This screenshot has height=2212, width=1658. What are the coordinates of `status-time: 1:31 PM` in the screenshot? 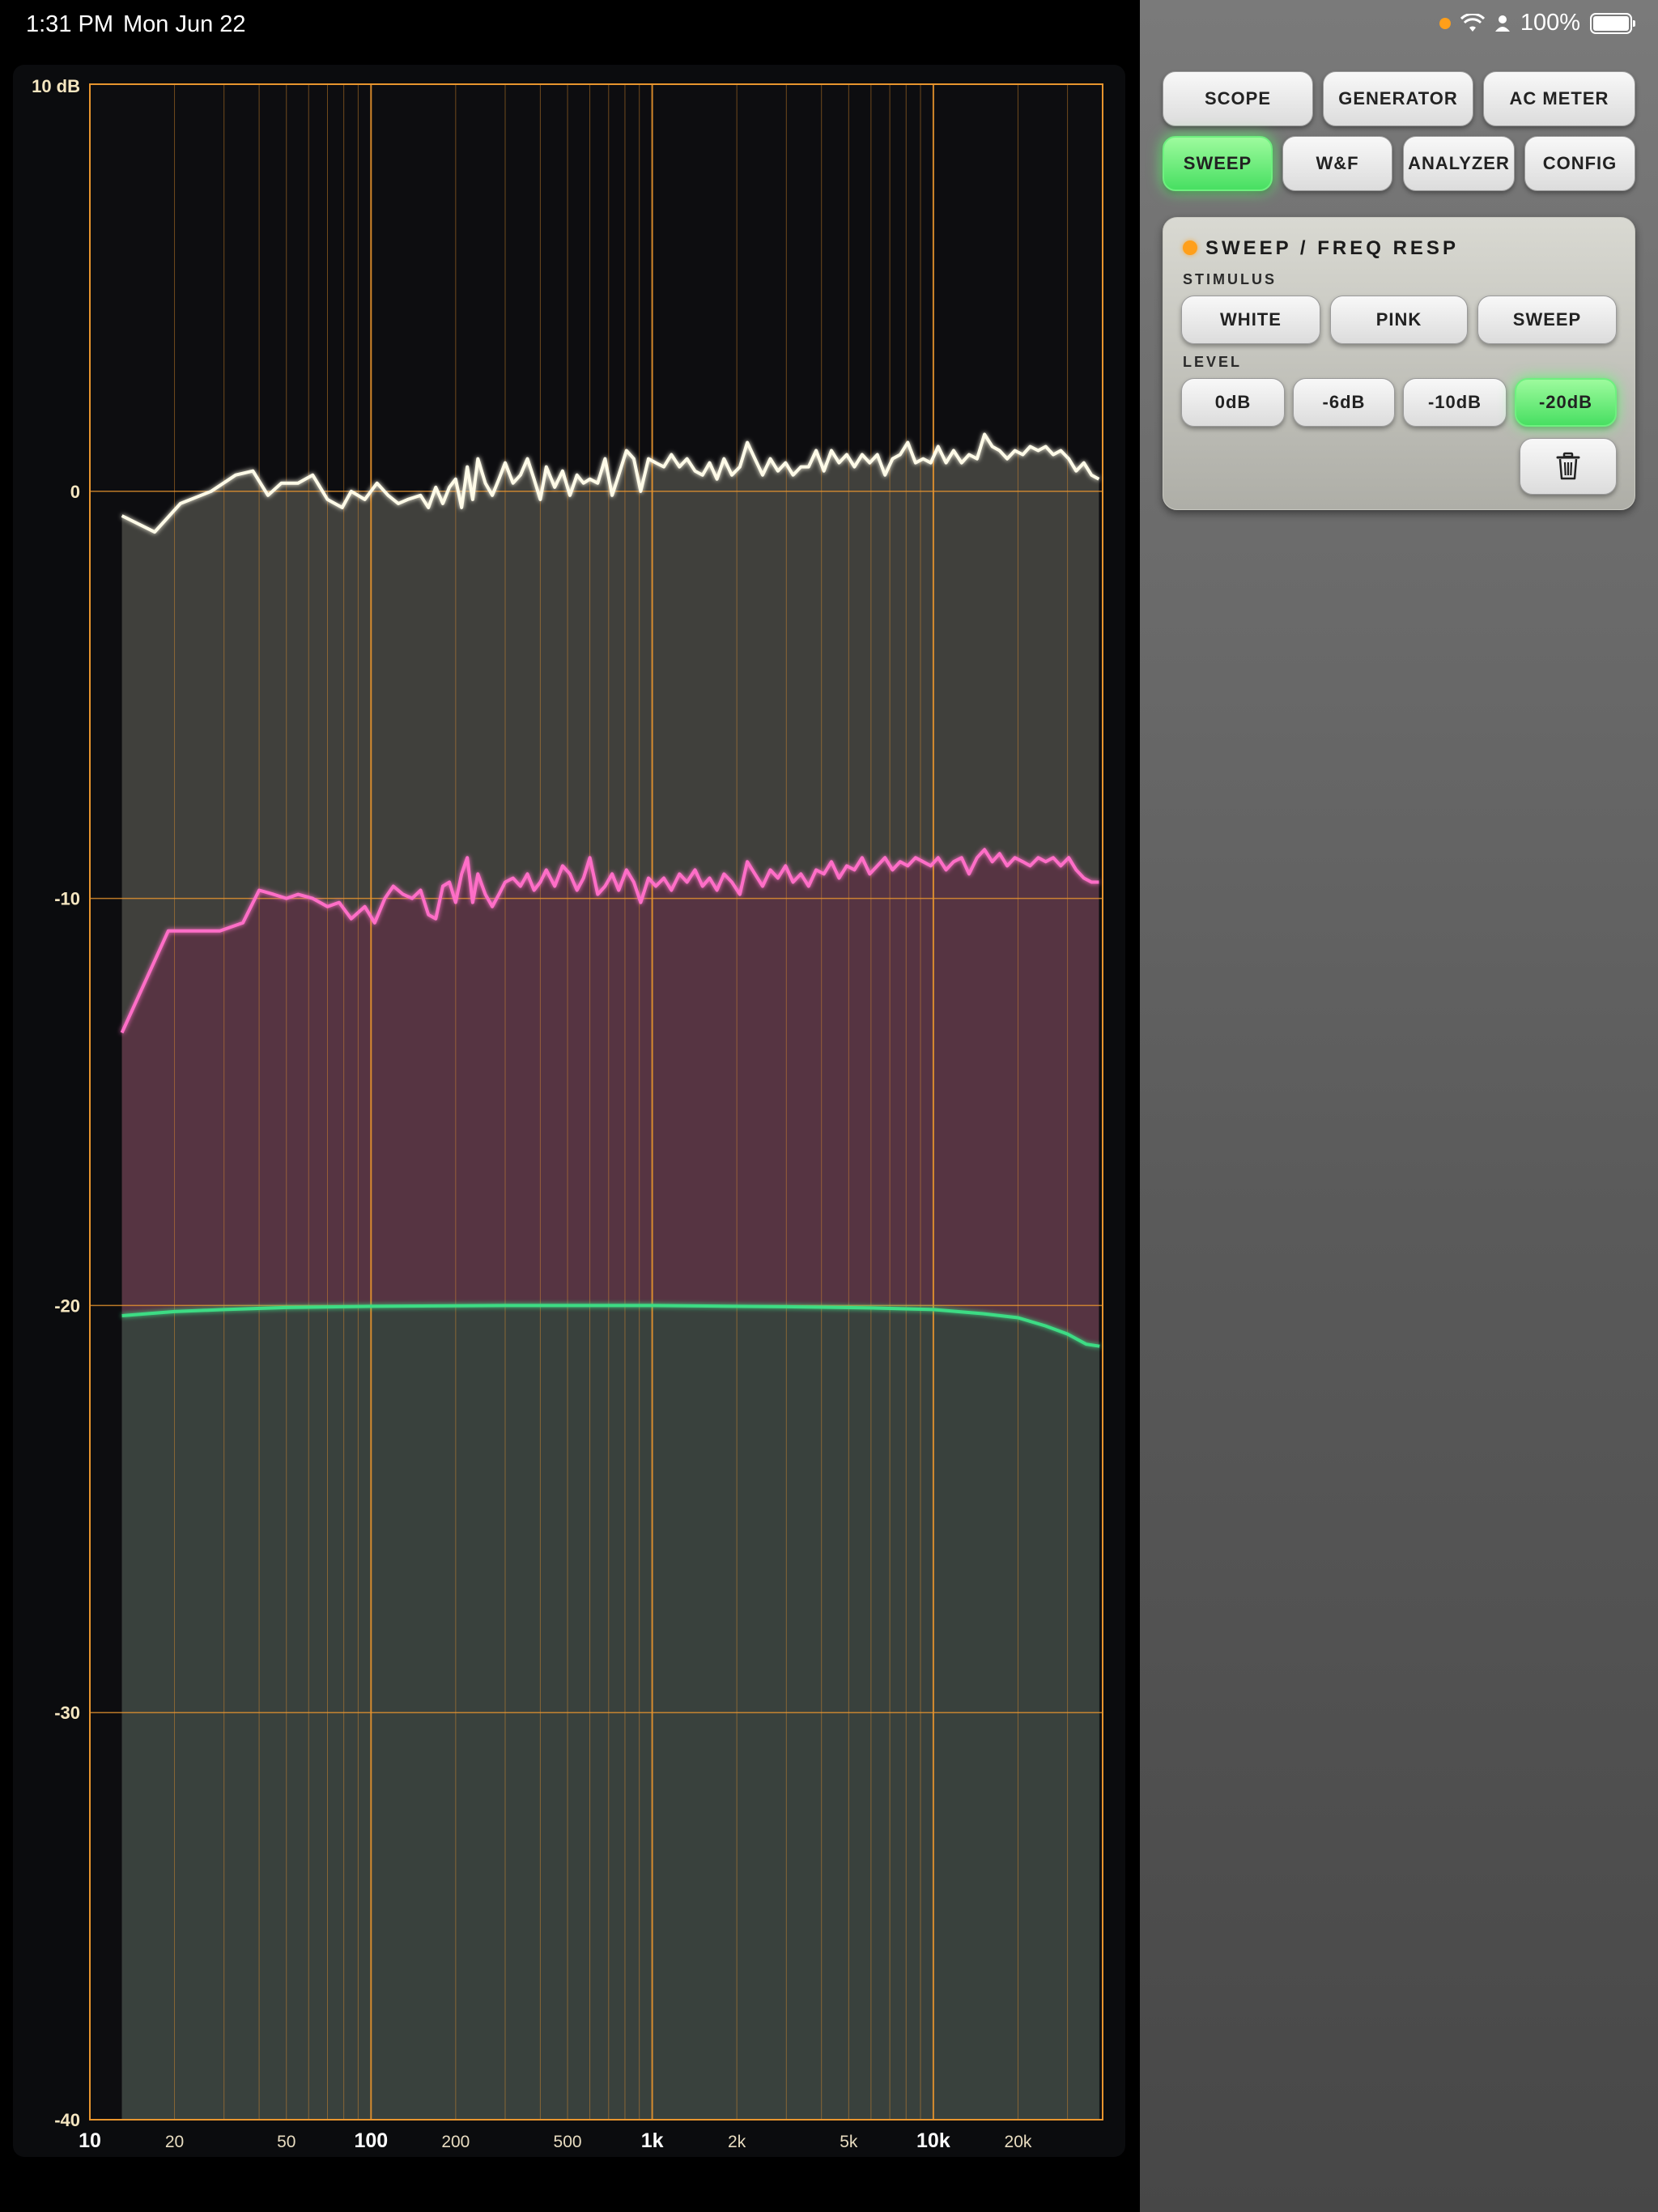 It's located at (69, 24).